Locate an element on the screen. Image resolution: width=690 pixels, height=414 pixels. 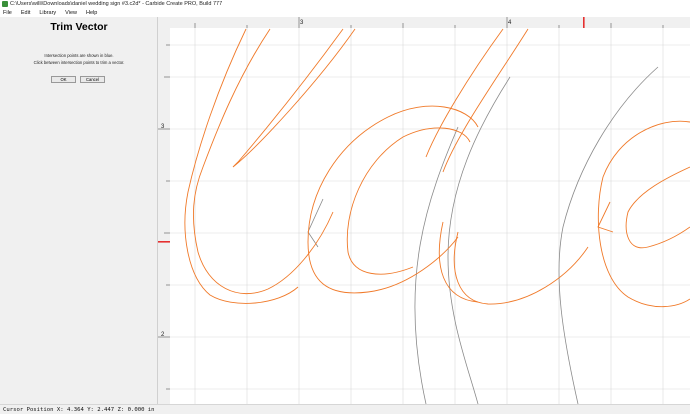
menu-edit: Edit is located at coordinates (25, 13).